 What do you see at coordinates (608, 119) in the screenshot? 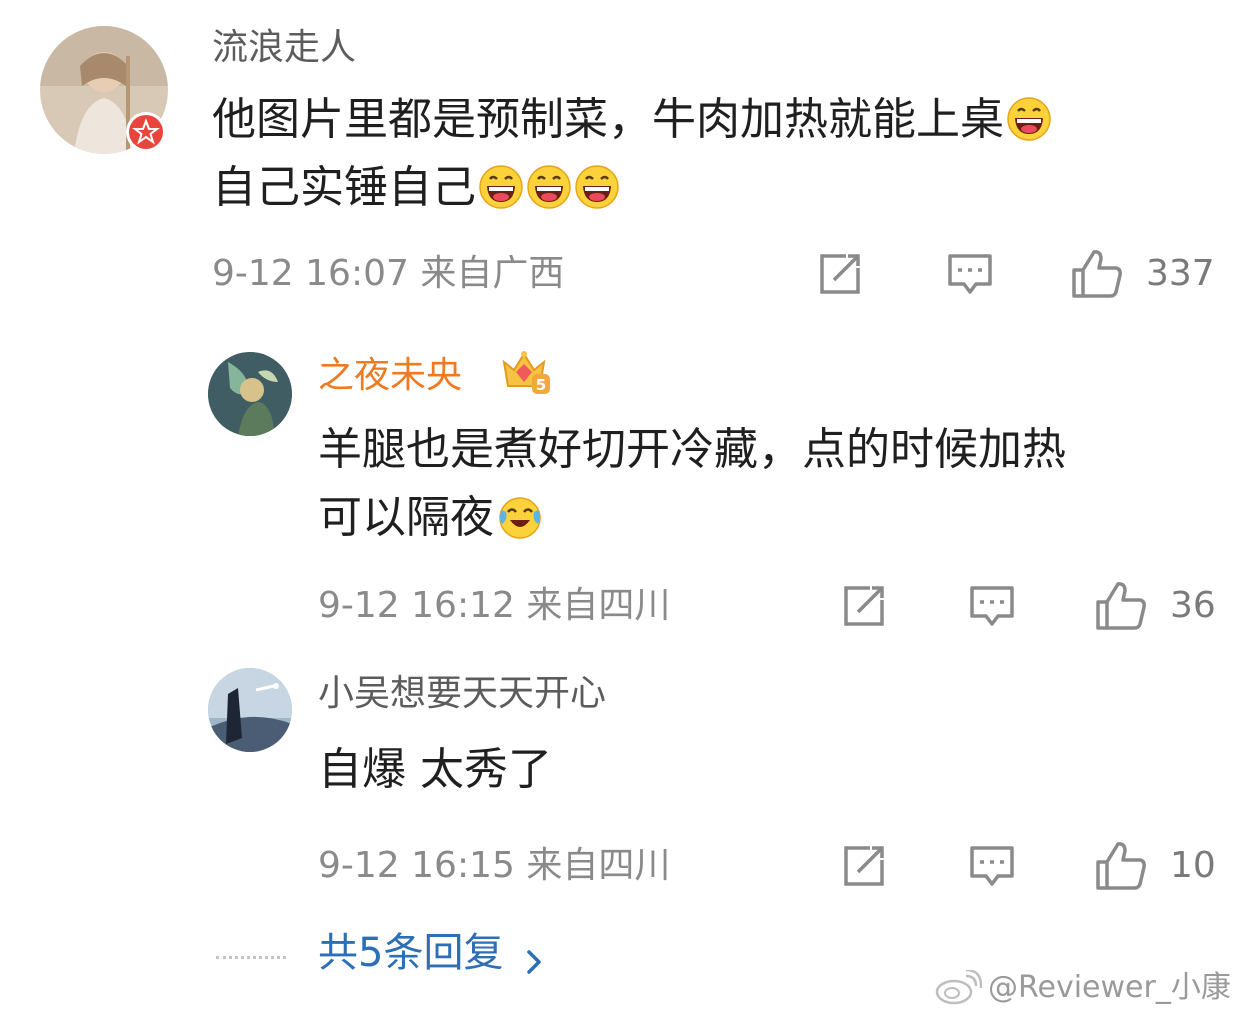
I see `comment-text-line1: 他图片里都是预制菜，牛肉加热就能上桌` at bounding box center [608, 119].